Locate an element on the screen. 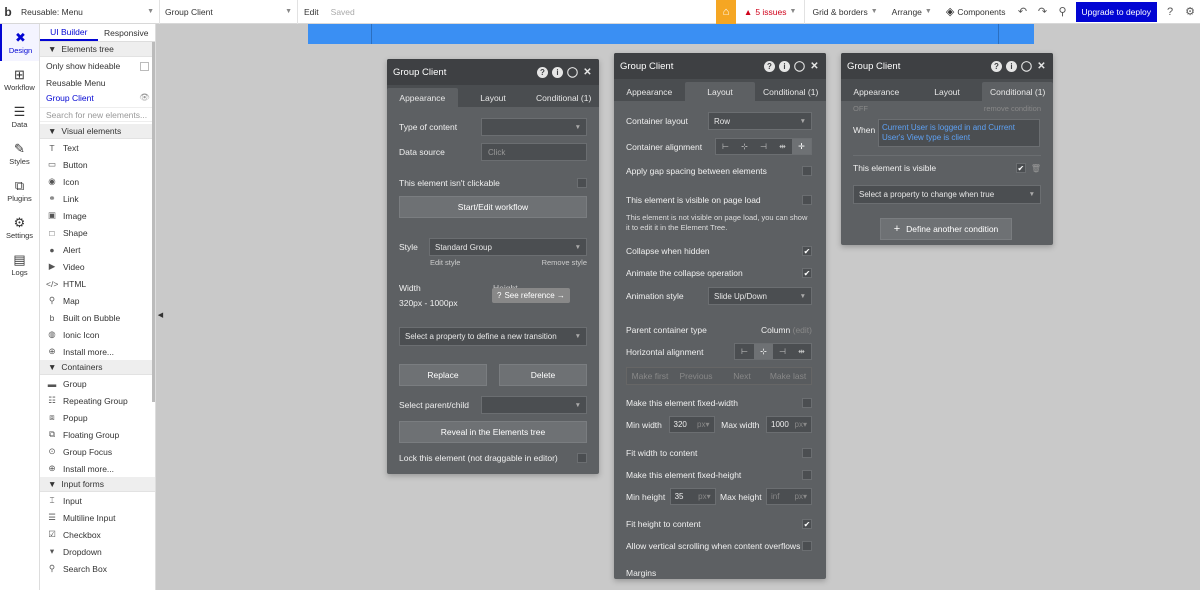 Image resolution: width=1200 pixels, height=590 pixels. rail-item-workflow: ⊞ Workflow is located at coordinates (19, 79).